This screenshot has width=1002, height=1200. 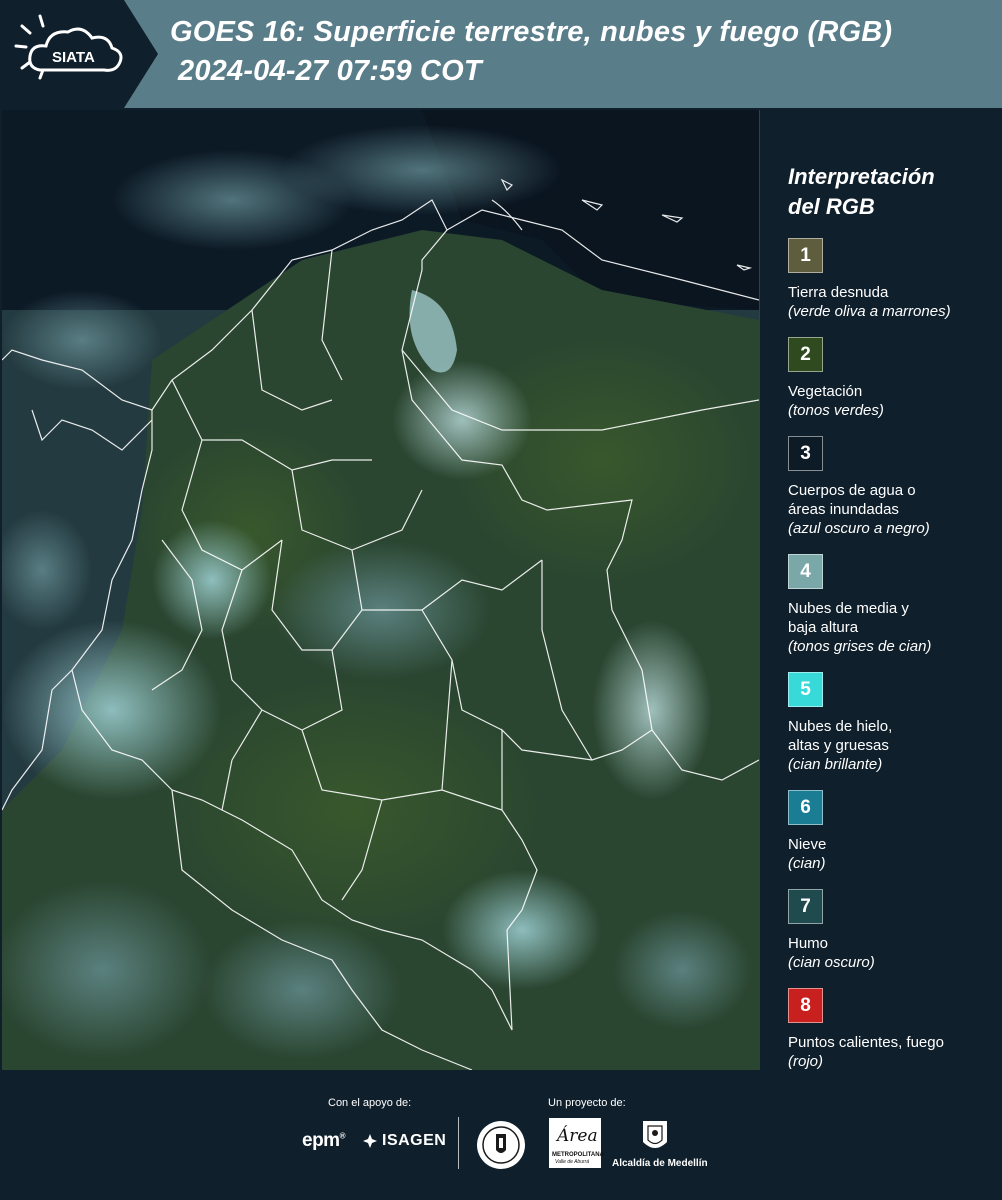 What do you see at coordinates (660, 1163) in the screenshot?
I see `alcaldia-text: Alcaldía de Medellín` at bounding box center [660, 1163].